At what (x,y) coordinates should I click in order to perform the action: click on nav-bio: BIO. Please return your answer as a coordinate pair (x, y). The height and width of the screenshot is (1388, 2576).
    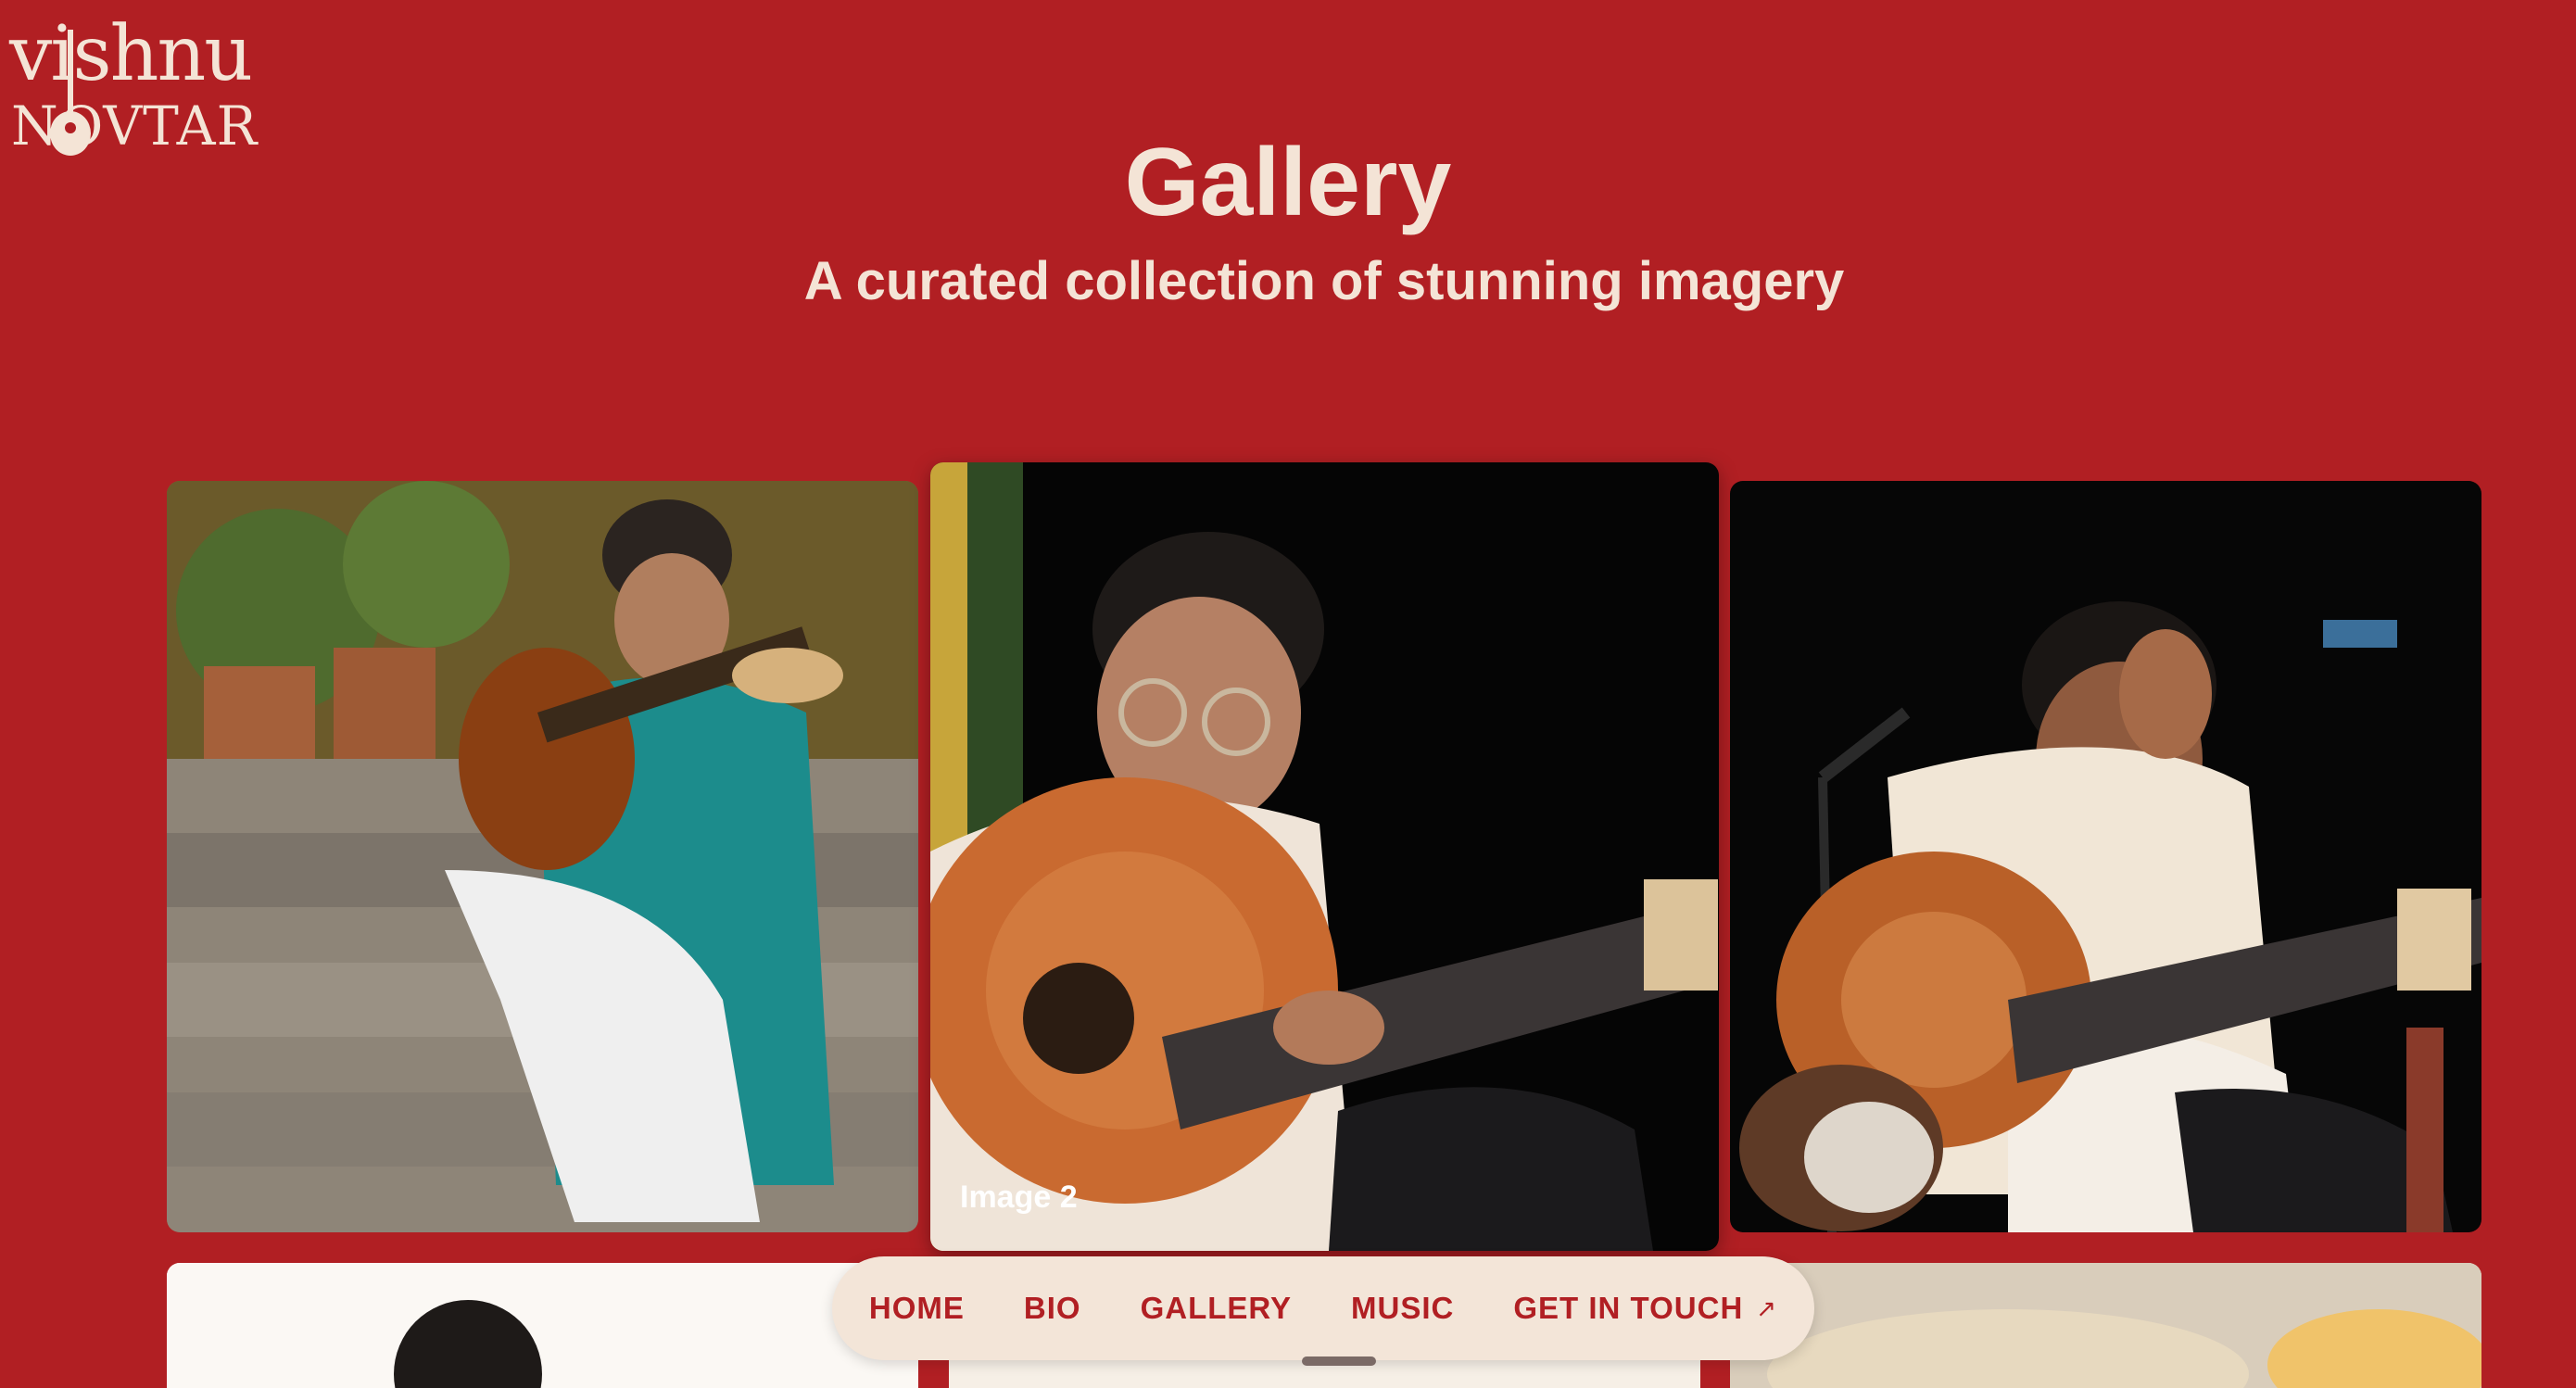
    Looking at the image, I should click on (1053, 1308).